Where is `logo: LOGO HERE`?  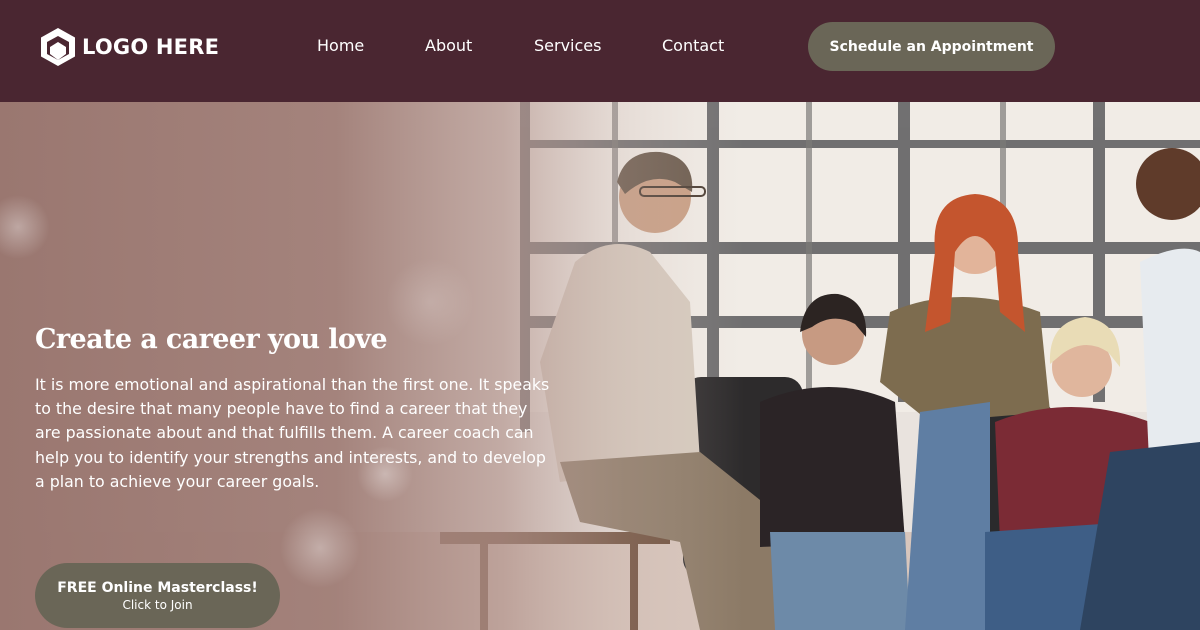
logo: LOGO HERE is located at coordinates (128, 47).